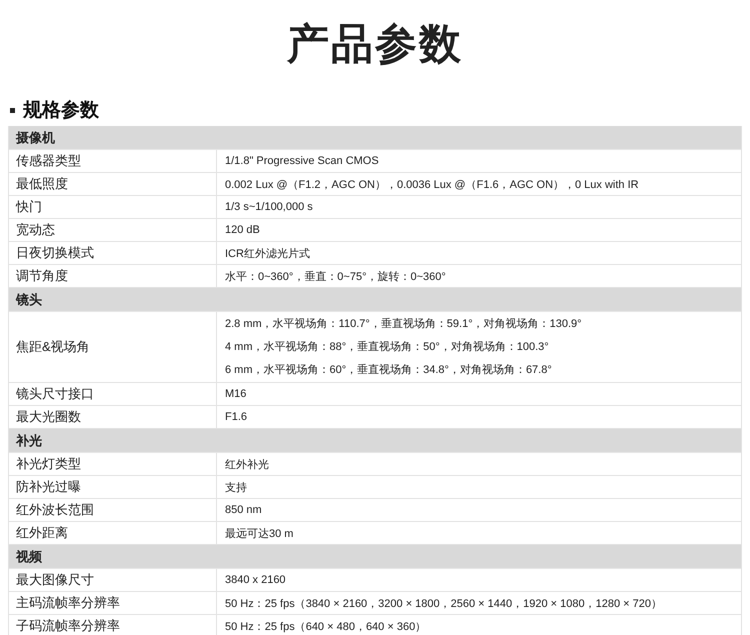 Image resolution: width=750 pixels, height=635 pixels. I want to click on value-cell-text: 1/1.8" Progressive Scan CMOS, so click(301, 161).